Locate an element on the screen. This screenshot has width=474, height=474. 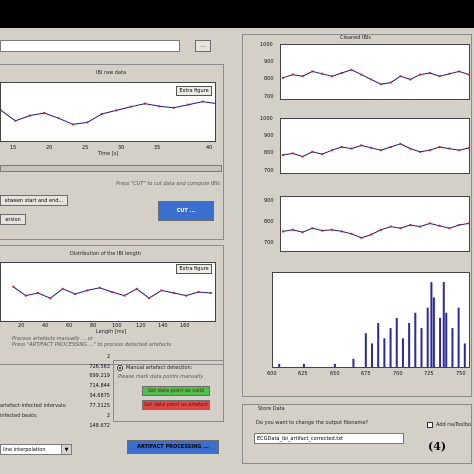
c3-y-tick: 900 is located at coordinates (269, 201).